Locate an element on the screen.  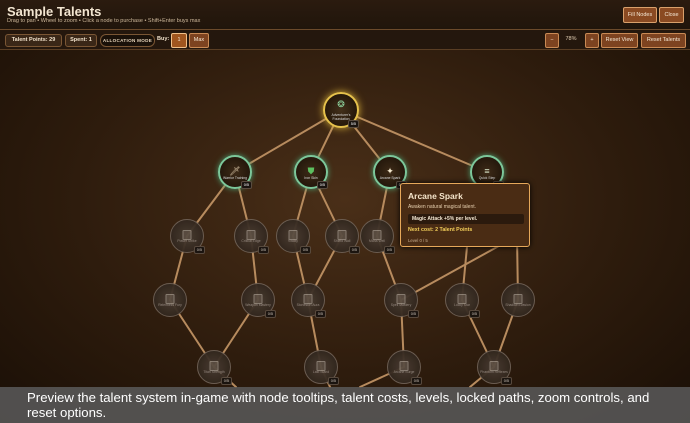
talent-node-phantom-reflexes: Phantom Reflexes 0/5 is located at coordinates (494, 367).